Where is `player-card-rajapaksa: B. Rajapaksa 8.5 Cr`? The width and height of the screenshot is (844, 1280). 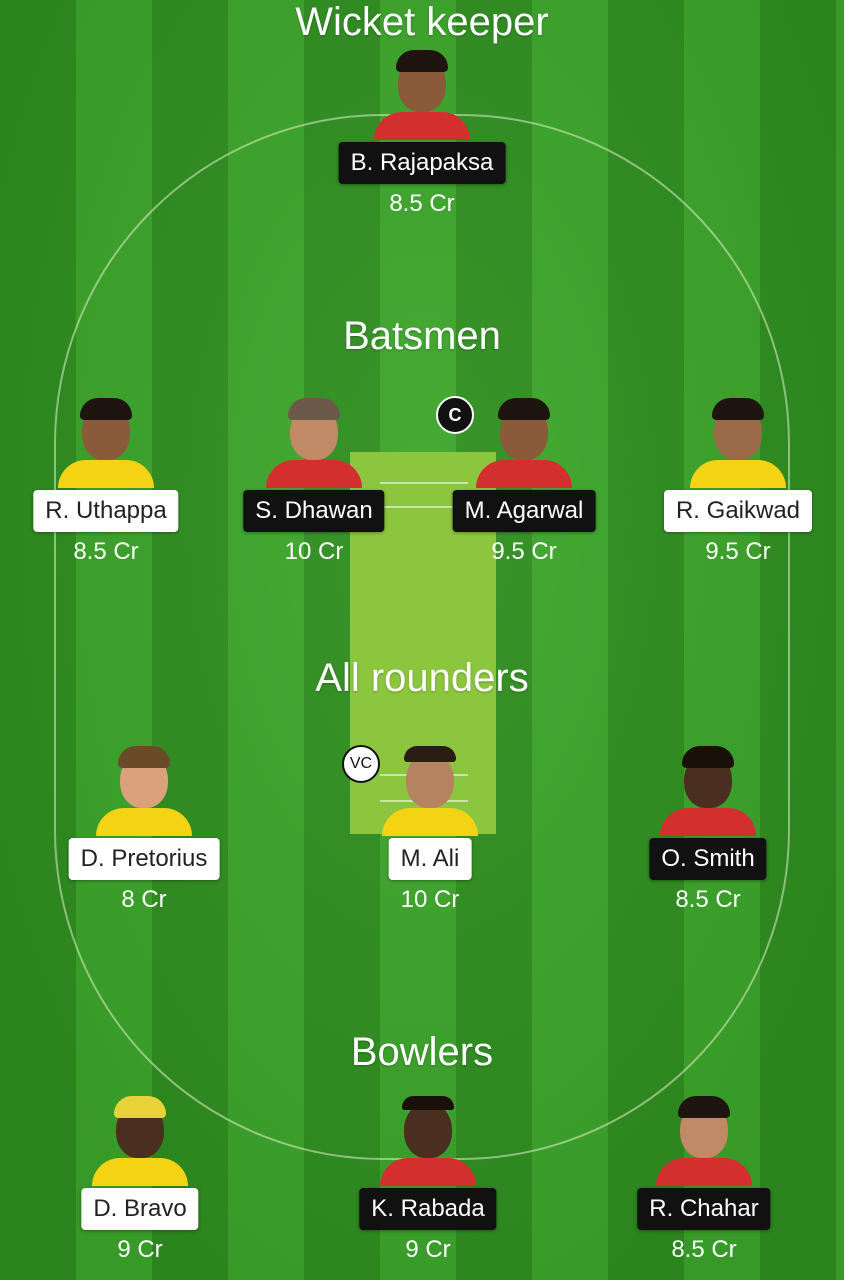 player-card-rajapaksa: B. Rajapaksa 8.5 Cr is located at coordinates (422, 145).